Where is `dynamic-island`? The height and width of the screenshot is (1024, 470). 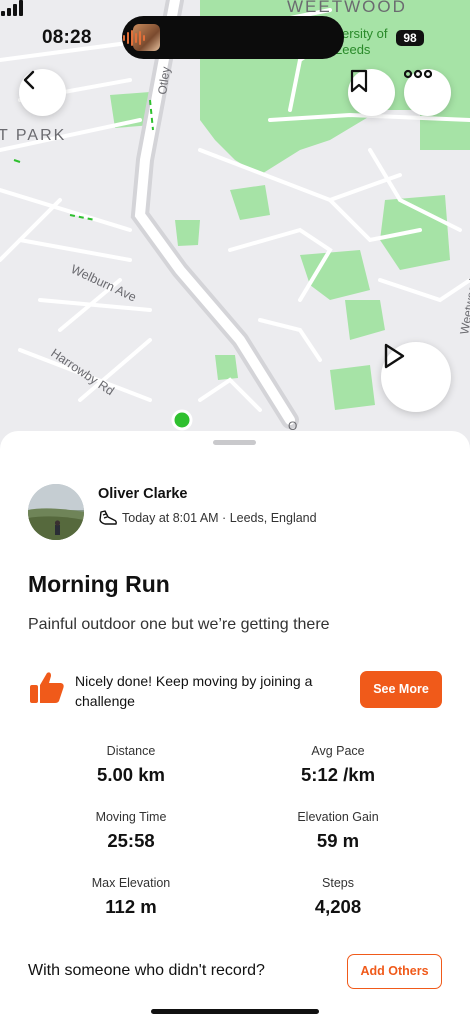
dynamic-island is located at coordinates (233, 37).